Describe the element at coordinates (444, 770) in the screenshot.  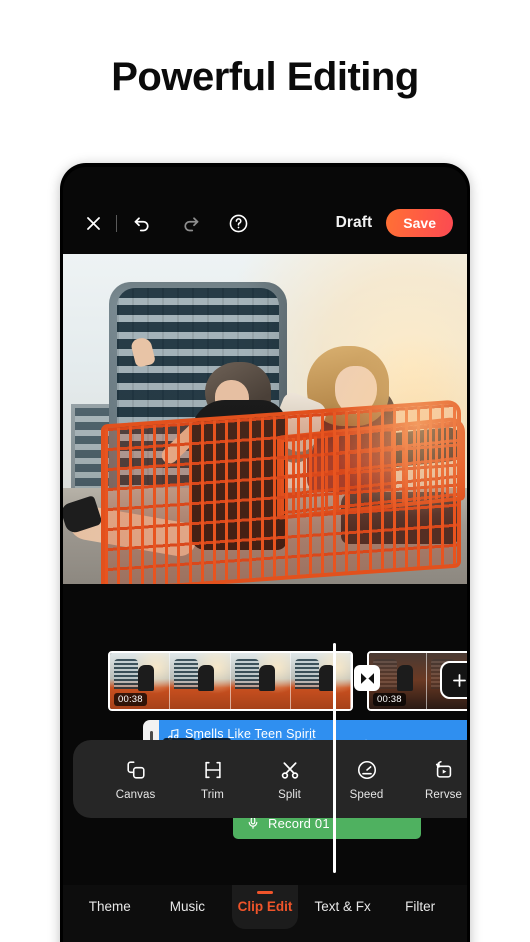
I see `reverse-icon` at that location.